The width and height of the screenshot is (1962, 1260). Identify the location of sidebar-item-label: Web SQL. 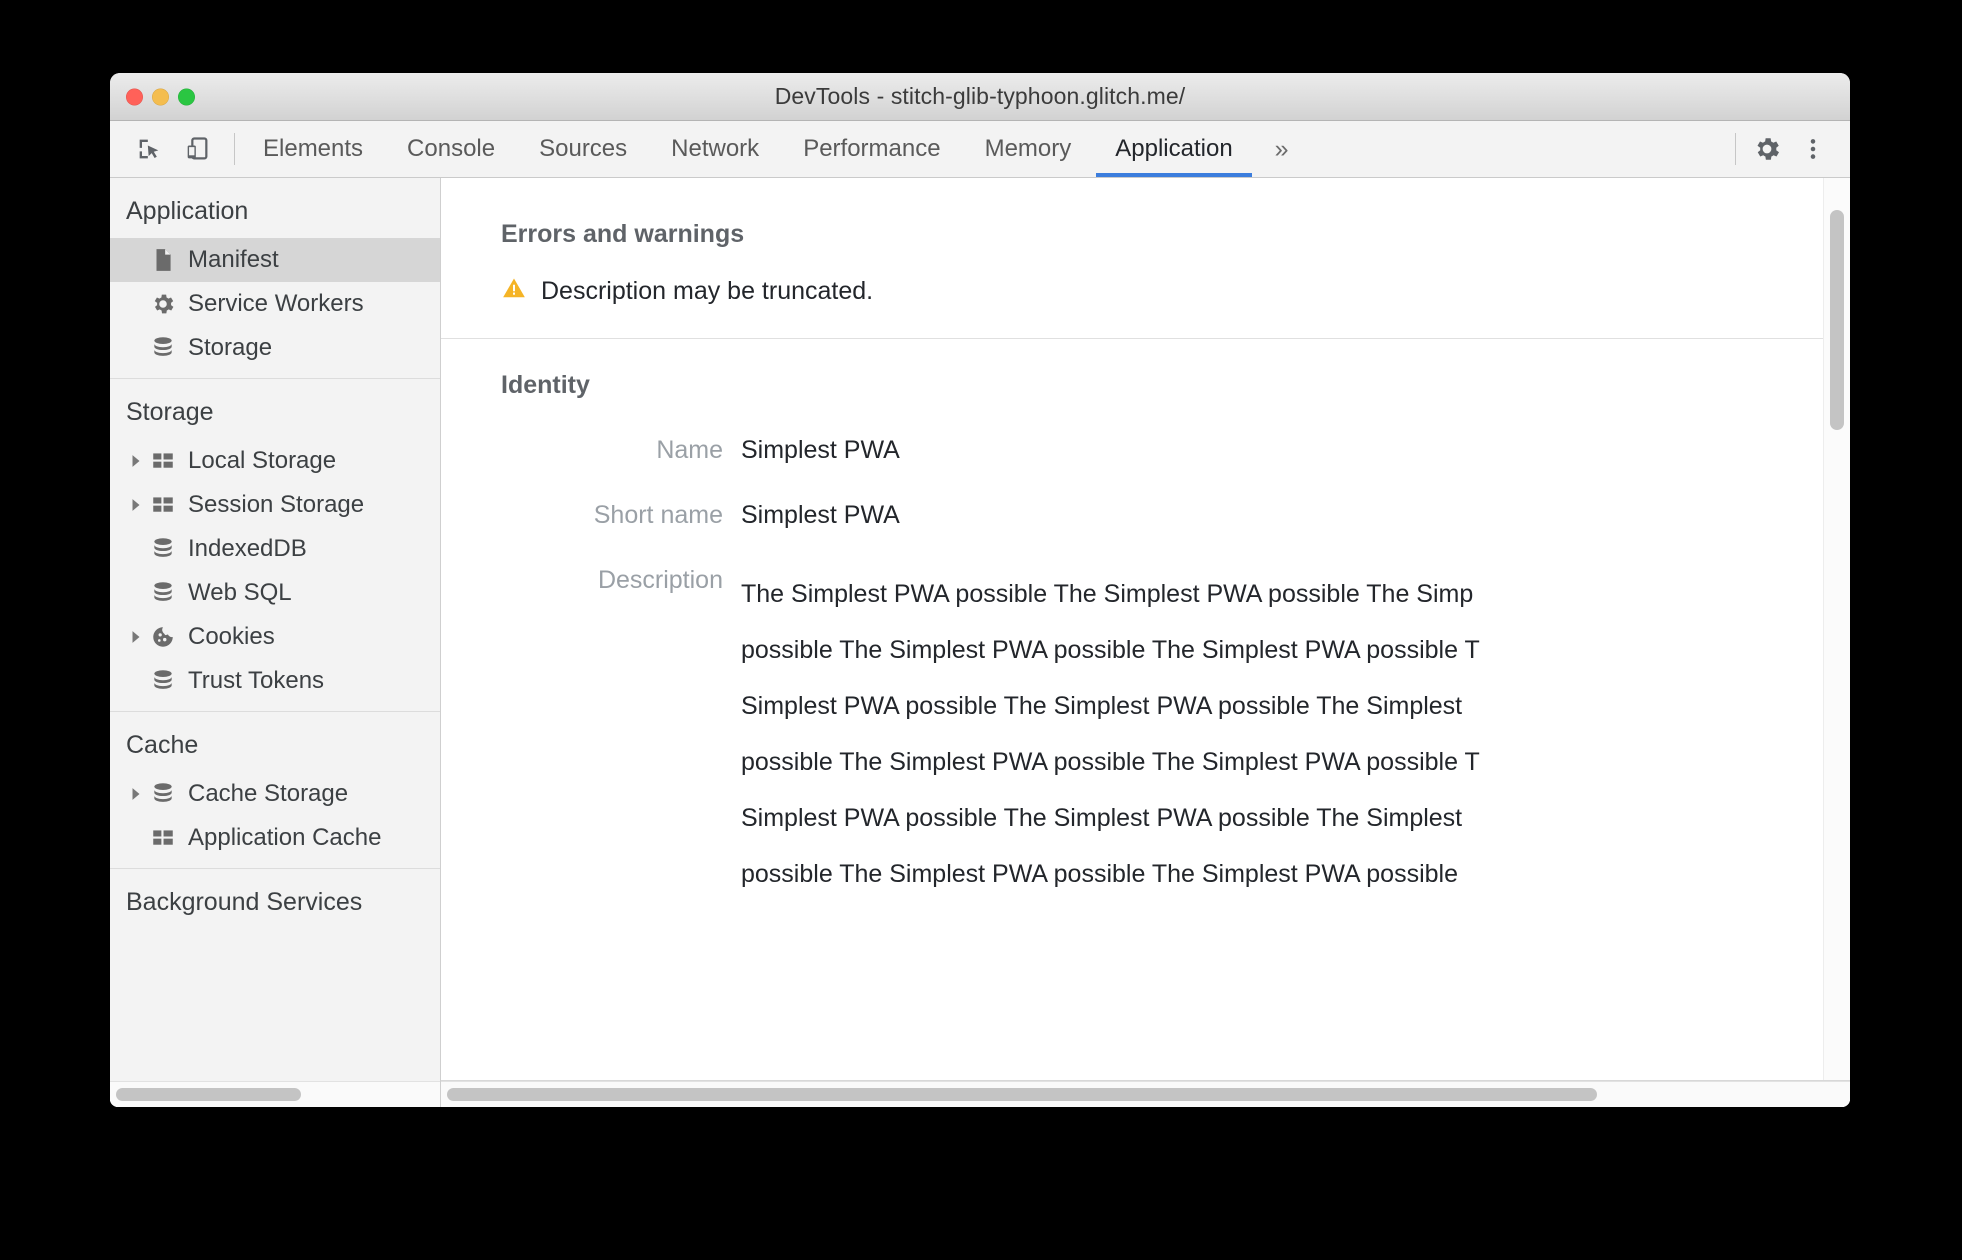
(240, 592).